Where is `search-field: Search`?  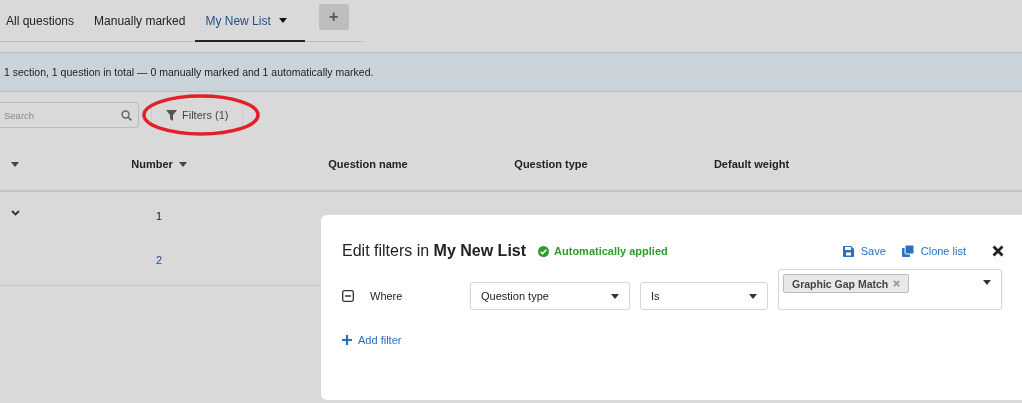 search-field: Search is located at coordinates (69, 115).